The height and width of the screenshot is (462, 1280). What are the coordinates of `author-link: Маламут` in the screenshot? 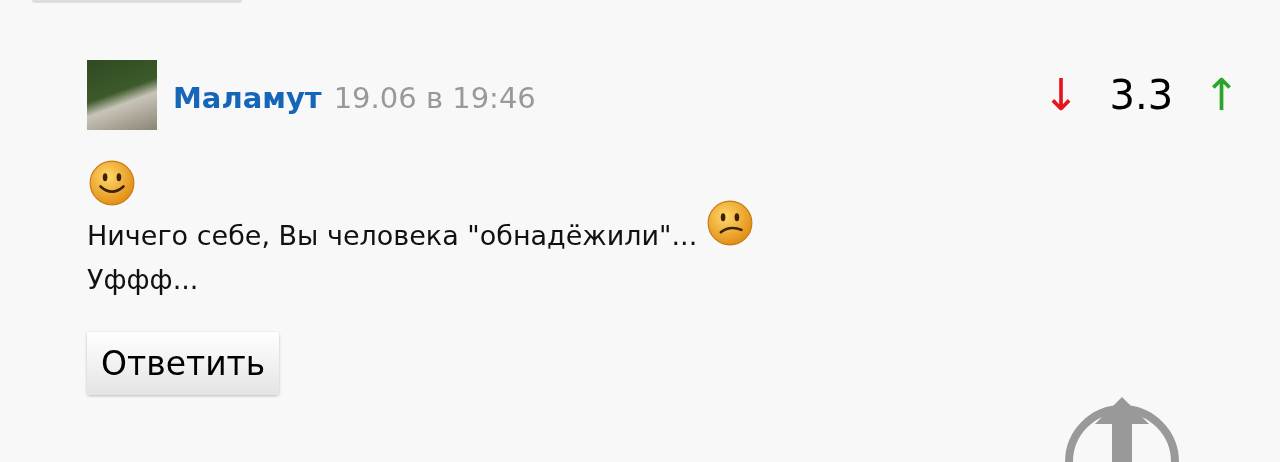 It's located at (247, 98).